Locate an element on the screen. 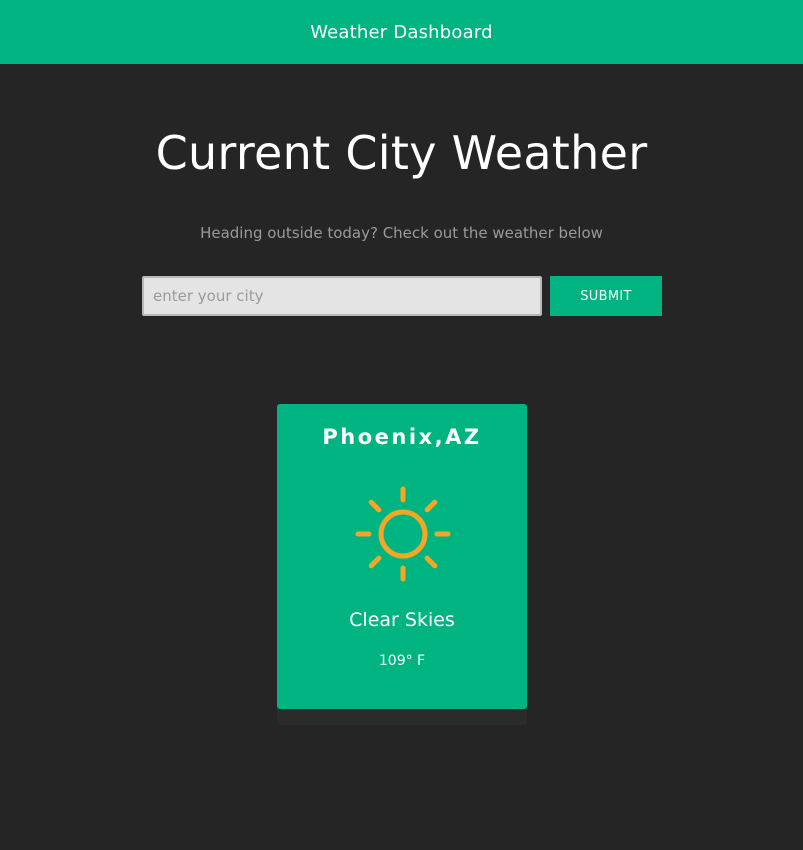 This screenshot has height=850, width=803. card-city-name: Phoenix,AZ is located at coordinates (402, 437).